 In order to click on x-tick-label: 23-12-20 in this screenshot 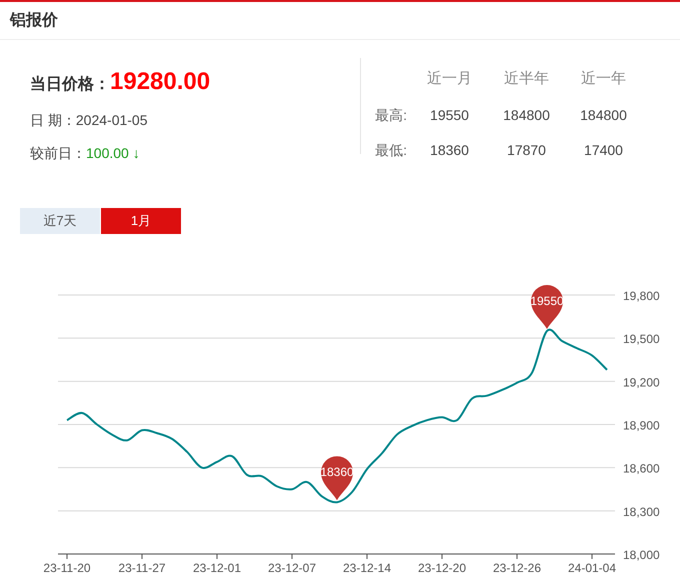, I will do `click(442, 568)`.